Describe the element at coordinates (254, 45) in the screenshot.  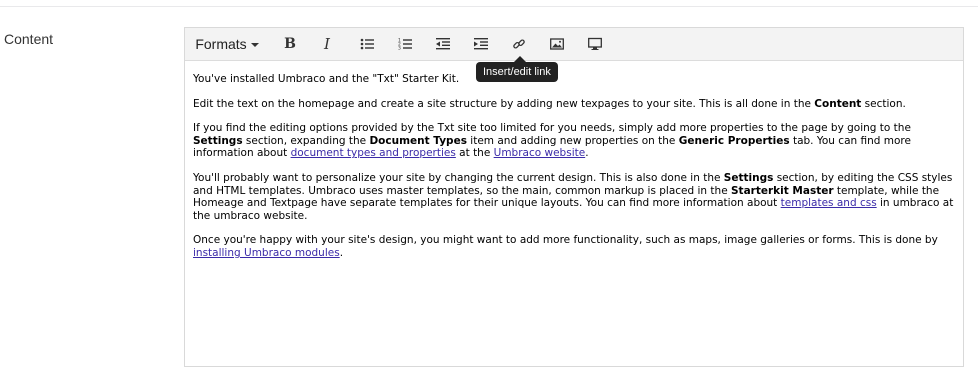
I see `chevron-down-icon` at that location.